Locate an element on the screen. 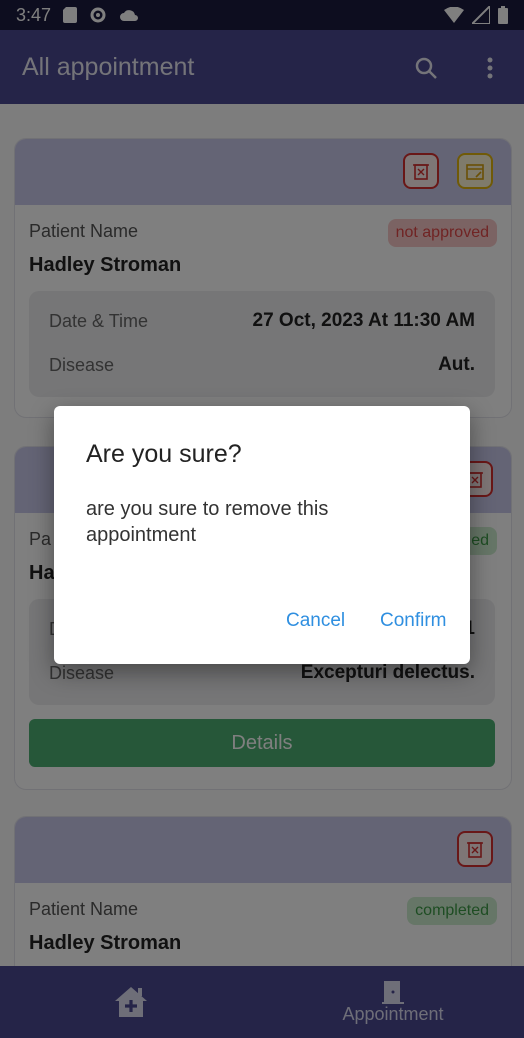 The image size is (524, 1038). confirm-button: Confirm is located at coordinates (413, 621).